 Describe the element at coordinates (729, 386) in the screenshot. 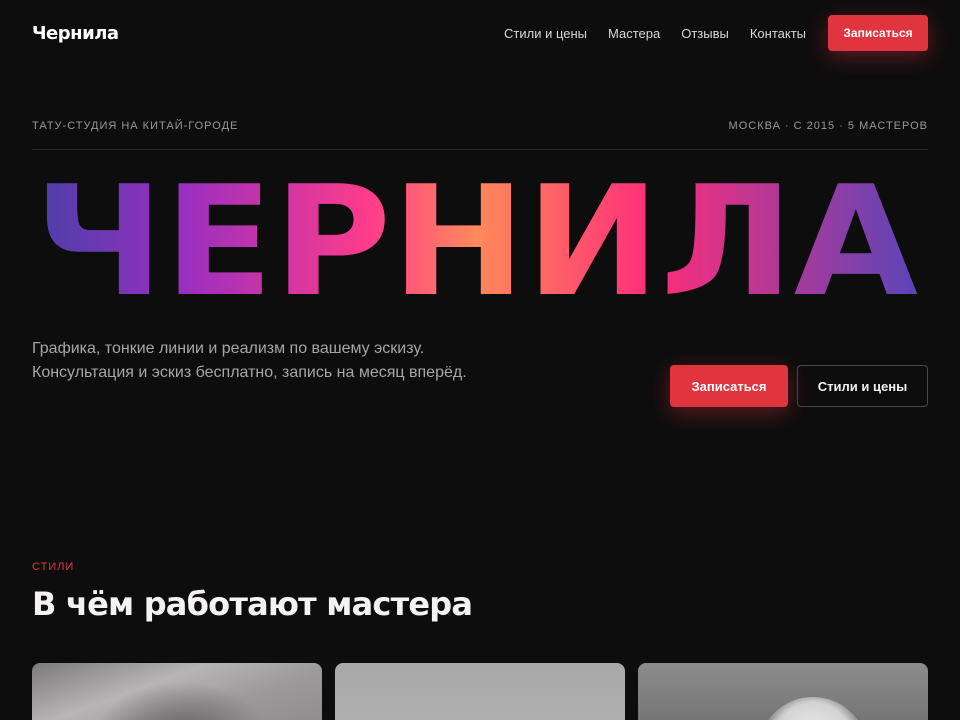

I see `hero-book-button: Записаться` at that location.